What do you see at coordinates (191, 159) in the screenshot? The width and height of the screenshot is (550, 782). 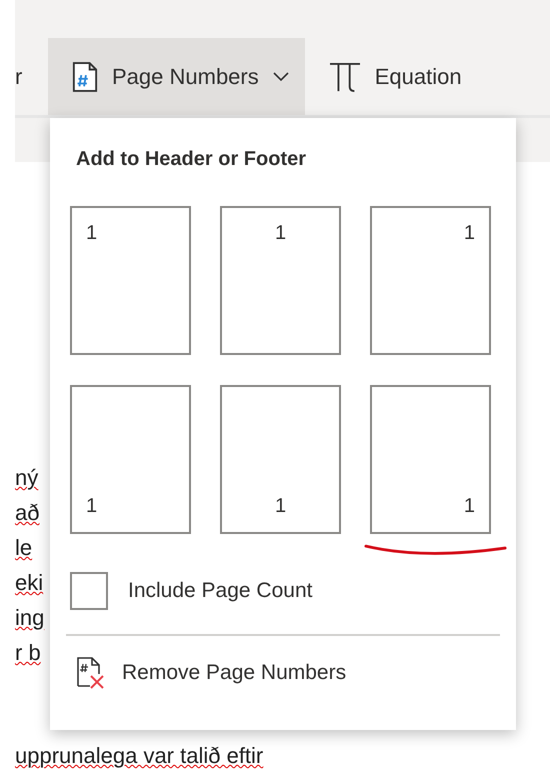 I see `menu-title: Add to Header or Footer` at bounding box center [191, 159].